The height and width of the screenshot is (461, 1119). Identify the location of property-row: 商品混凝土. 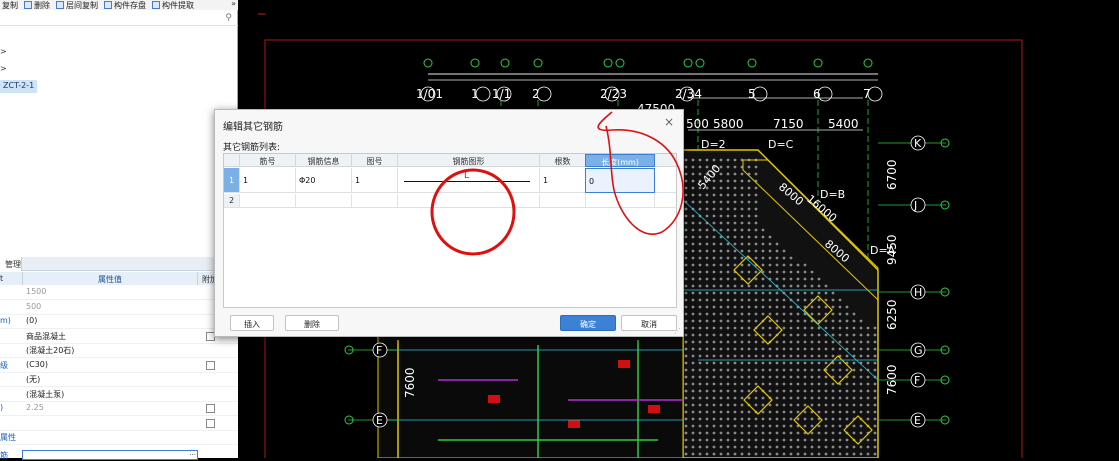
(119, 337).